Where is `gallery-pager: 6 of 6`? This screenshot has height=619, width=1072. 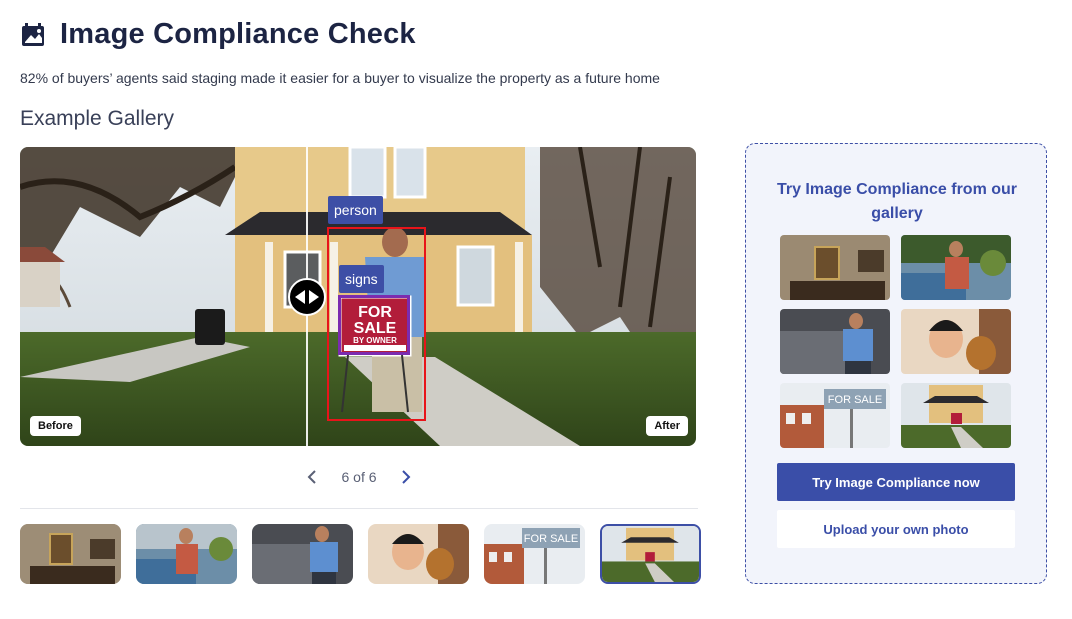 gallery-pager: 6 of 6 is located at coordinates (359, 477).